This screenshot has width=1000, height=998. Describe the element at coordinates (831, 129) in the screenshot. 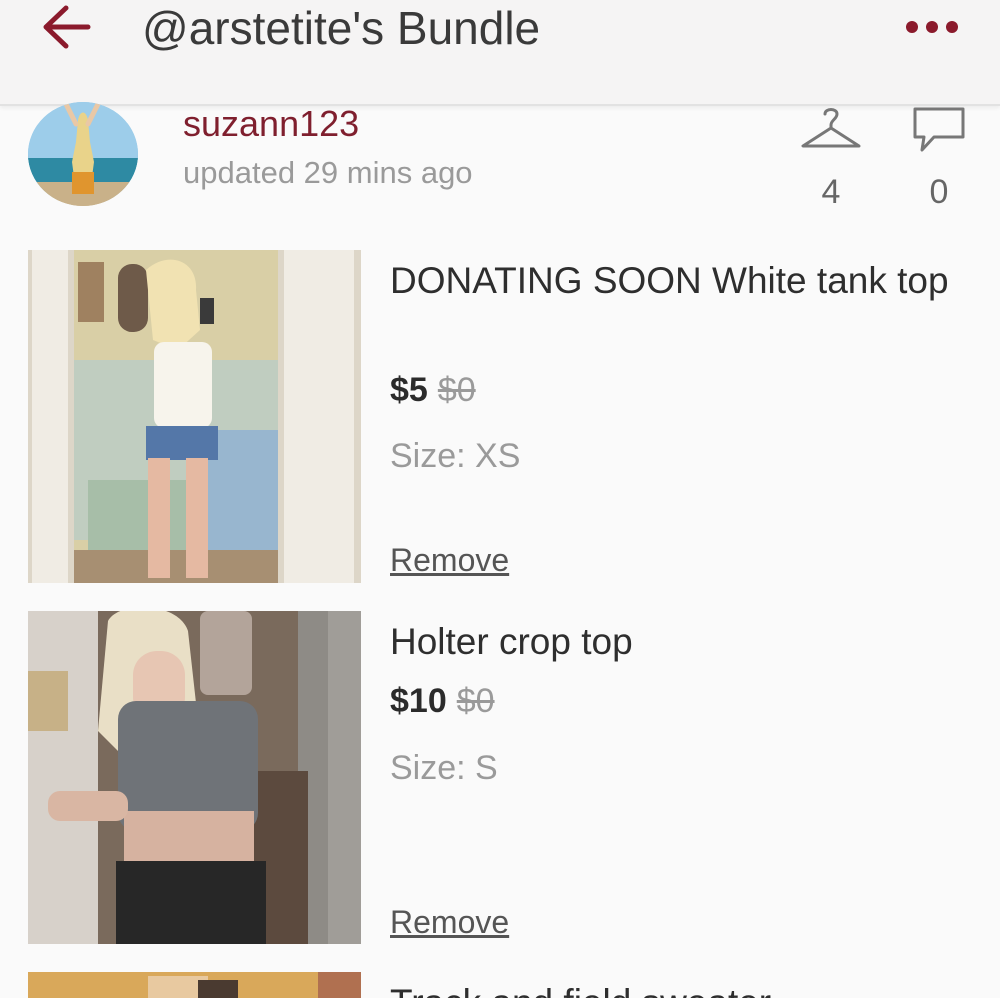

I see `hanger-icon` at that location.